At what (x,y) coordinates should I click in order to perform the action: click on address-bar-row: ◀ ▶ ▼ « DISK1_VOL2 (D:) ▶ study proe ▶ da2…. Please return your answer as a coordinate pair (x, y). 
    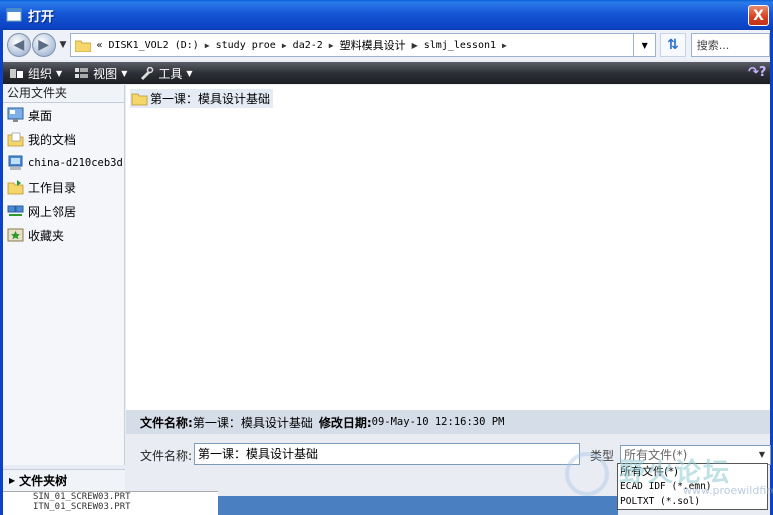
    Looking at the image, I should click on (386, 45).